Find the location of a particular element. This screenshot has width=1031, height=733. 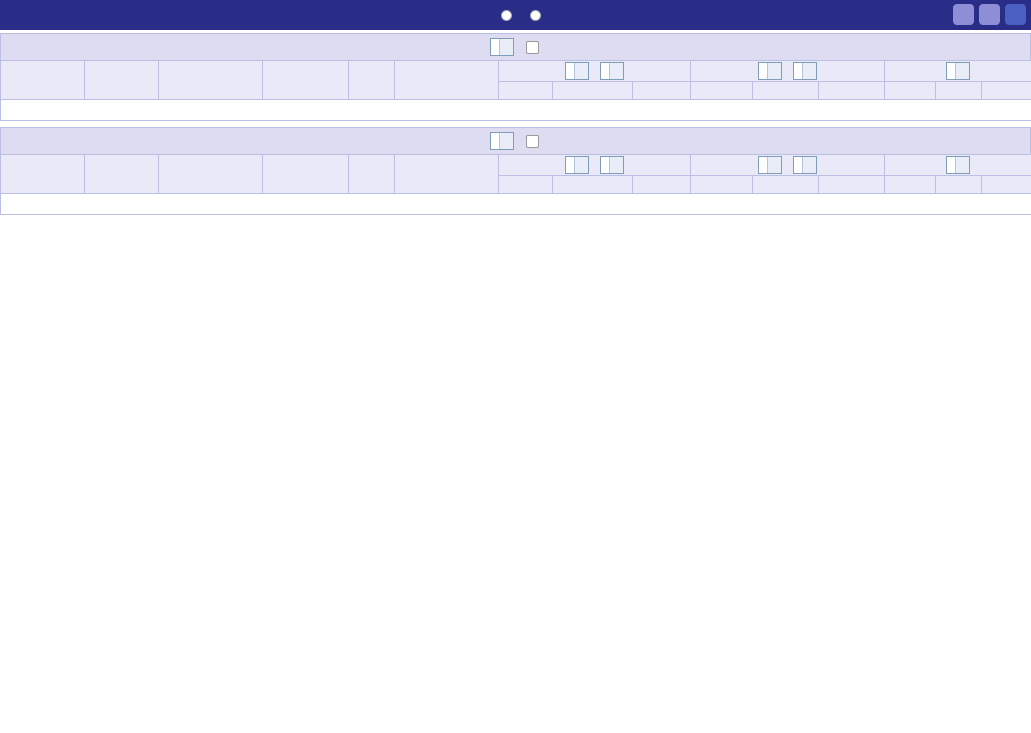

layout-horizontal-radio is located at coordinates (537, 15).